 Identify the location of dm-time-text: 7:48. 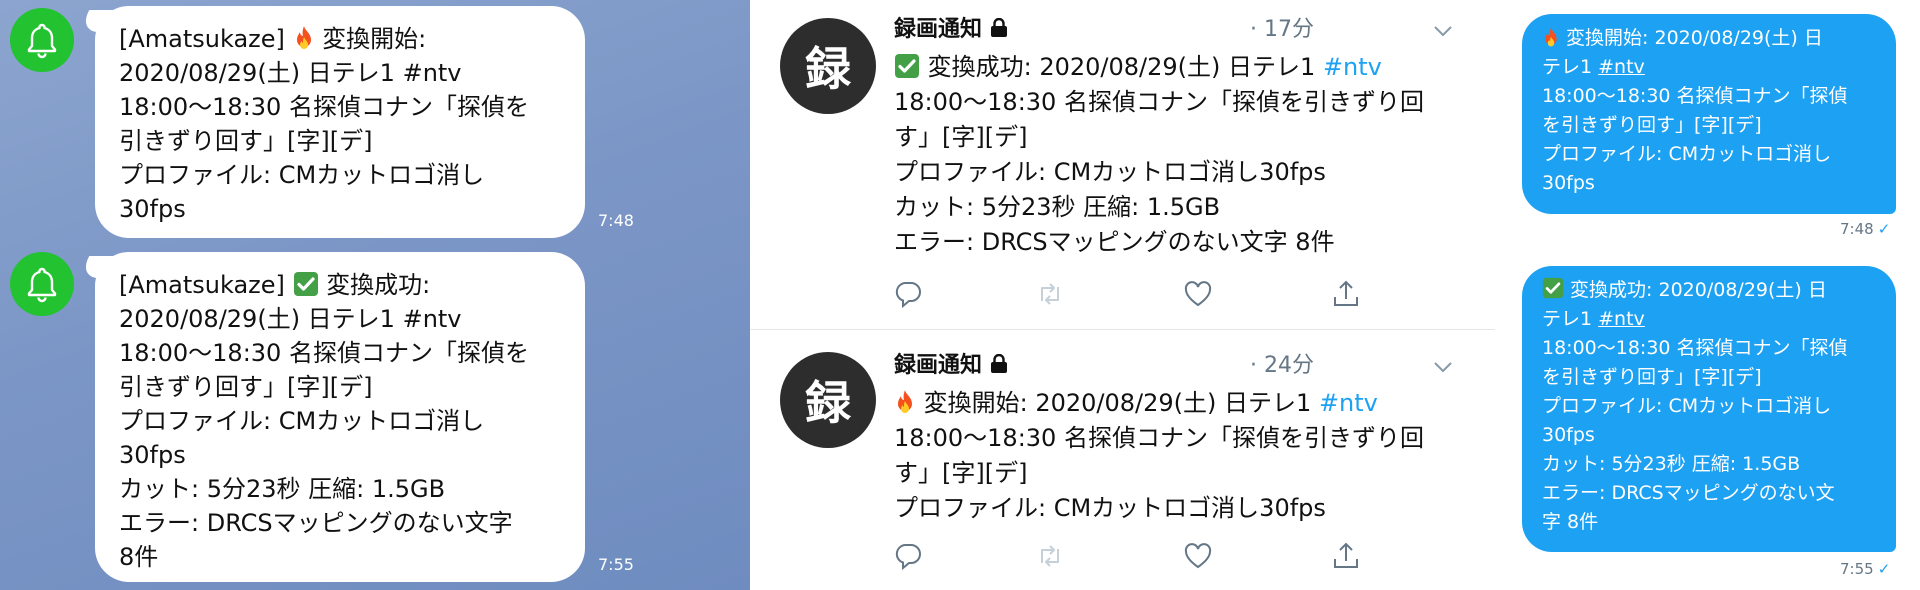
(1857, 229).